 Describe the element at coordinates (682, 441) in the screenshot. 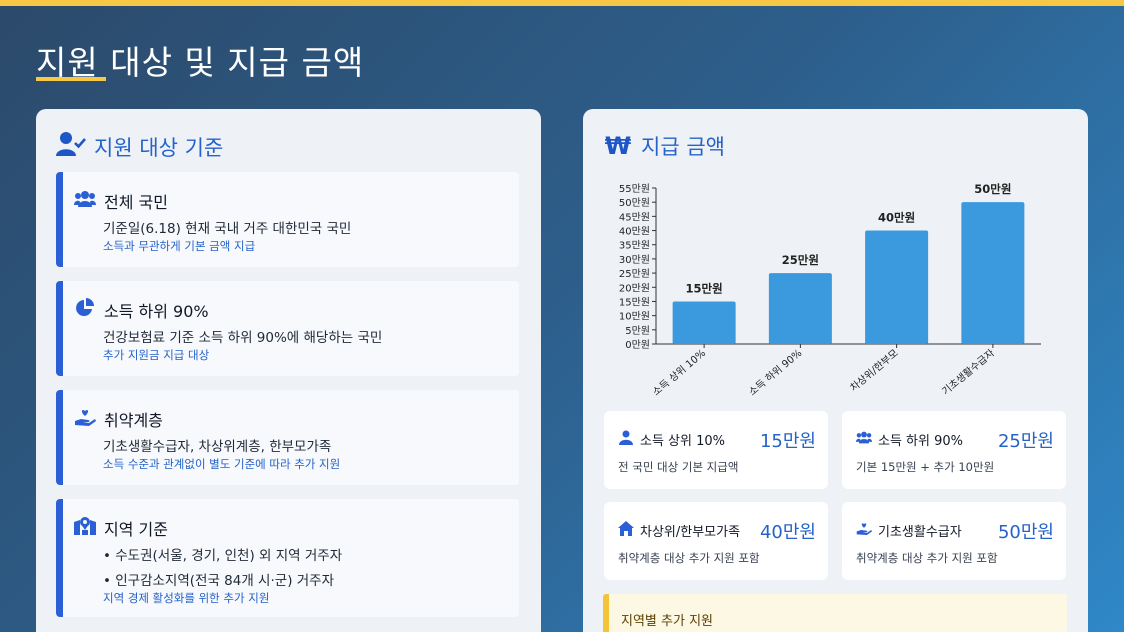

I see `amount-label: 소득 상위 10%` at that location.